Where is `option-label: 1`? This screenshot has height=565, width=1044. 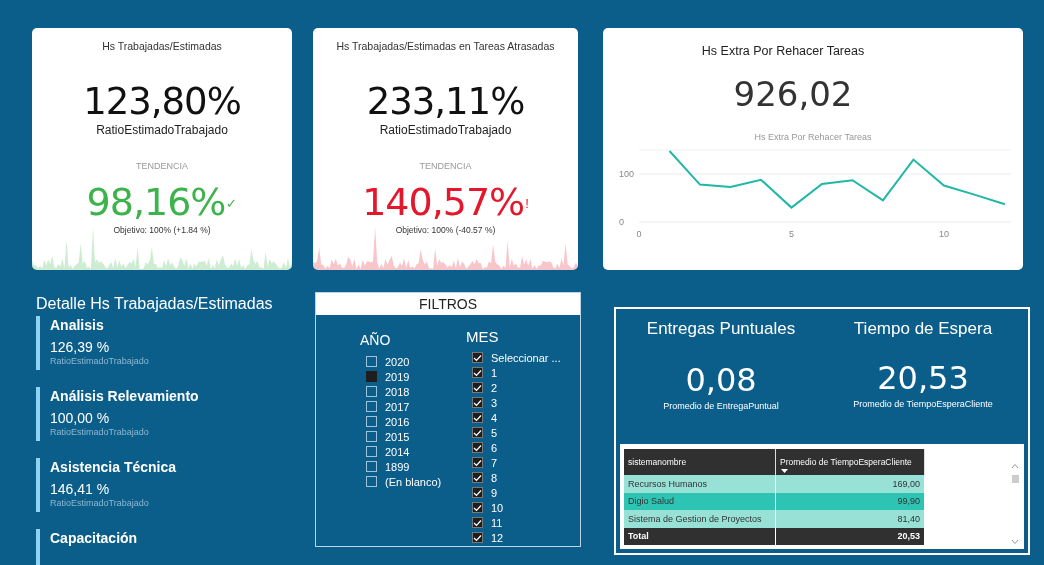
option-label: 1 is located at coordinates (494, 372).